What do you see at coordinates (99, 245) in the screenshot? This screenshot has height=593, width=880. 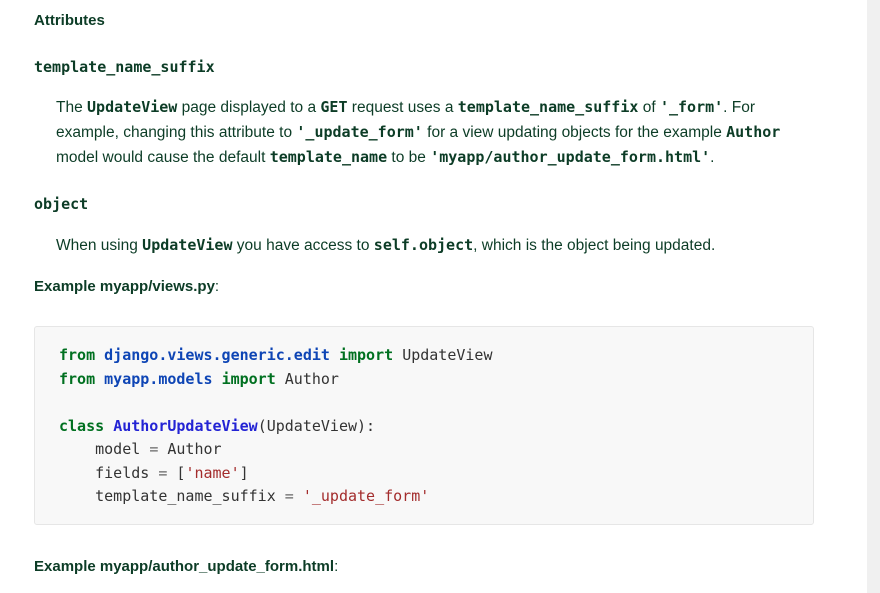 I see `text: When using` at bounding box center [99, 245].